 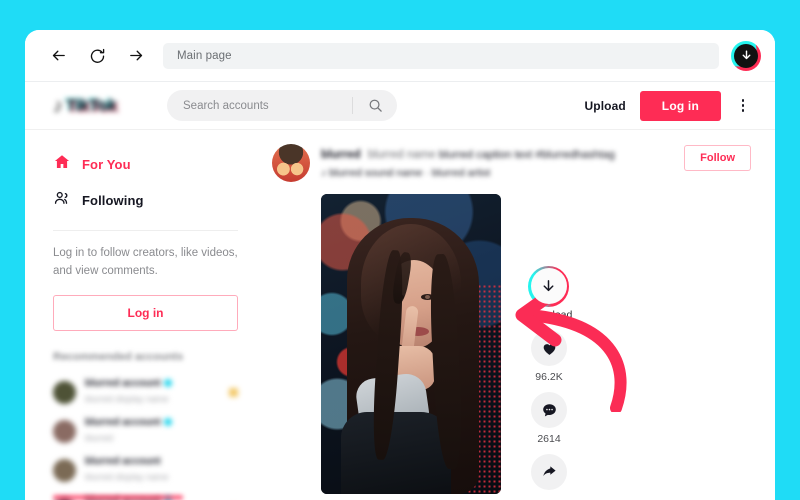 What do you see at coordinates (58, 105) in the screenshot?
I see `music-note-icon: ♪` at bounding box center [58, 105].